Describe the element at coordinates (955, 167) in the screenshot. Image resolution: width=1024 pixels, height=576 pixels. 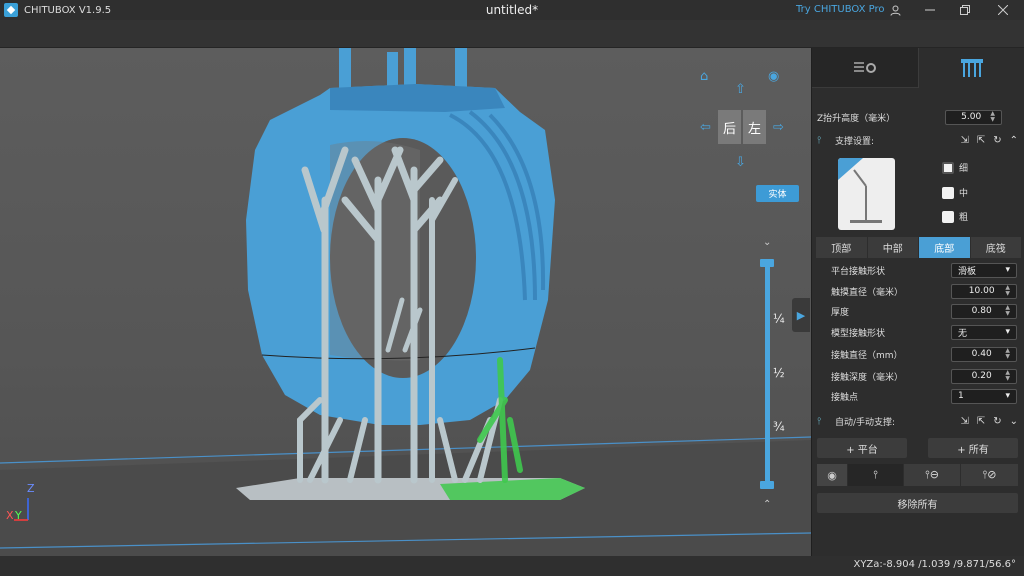
I see `density-fine-option: 细` at that location.